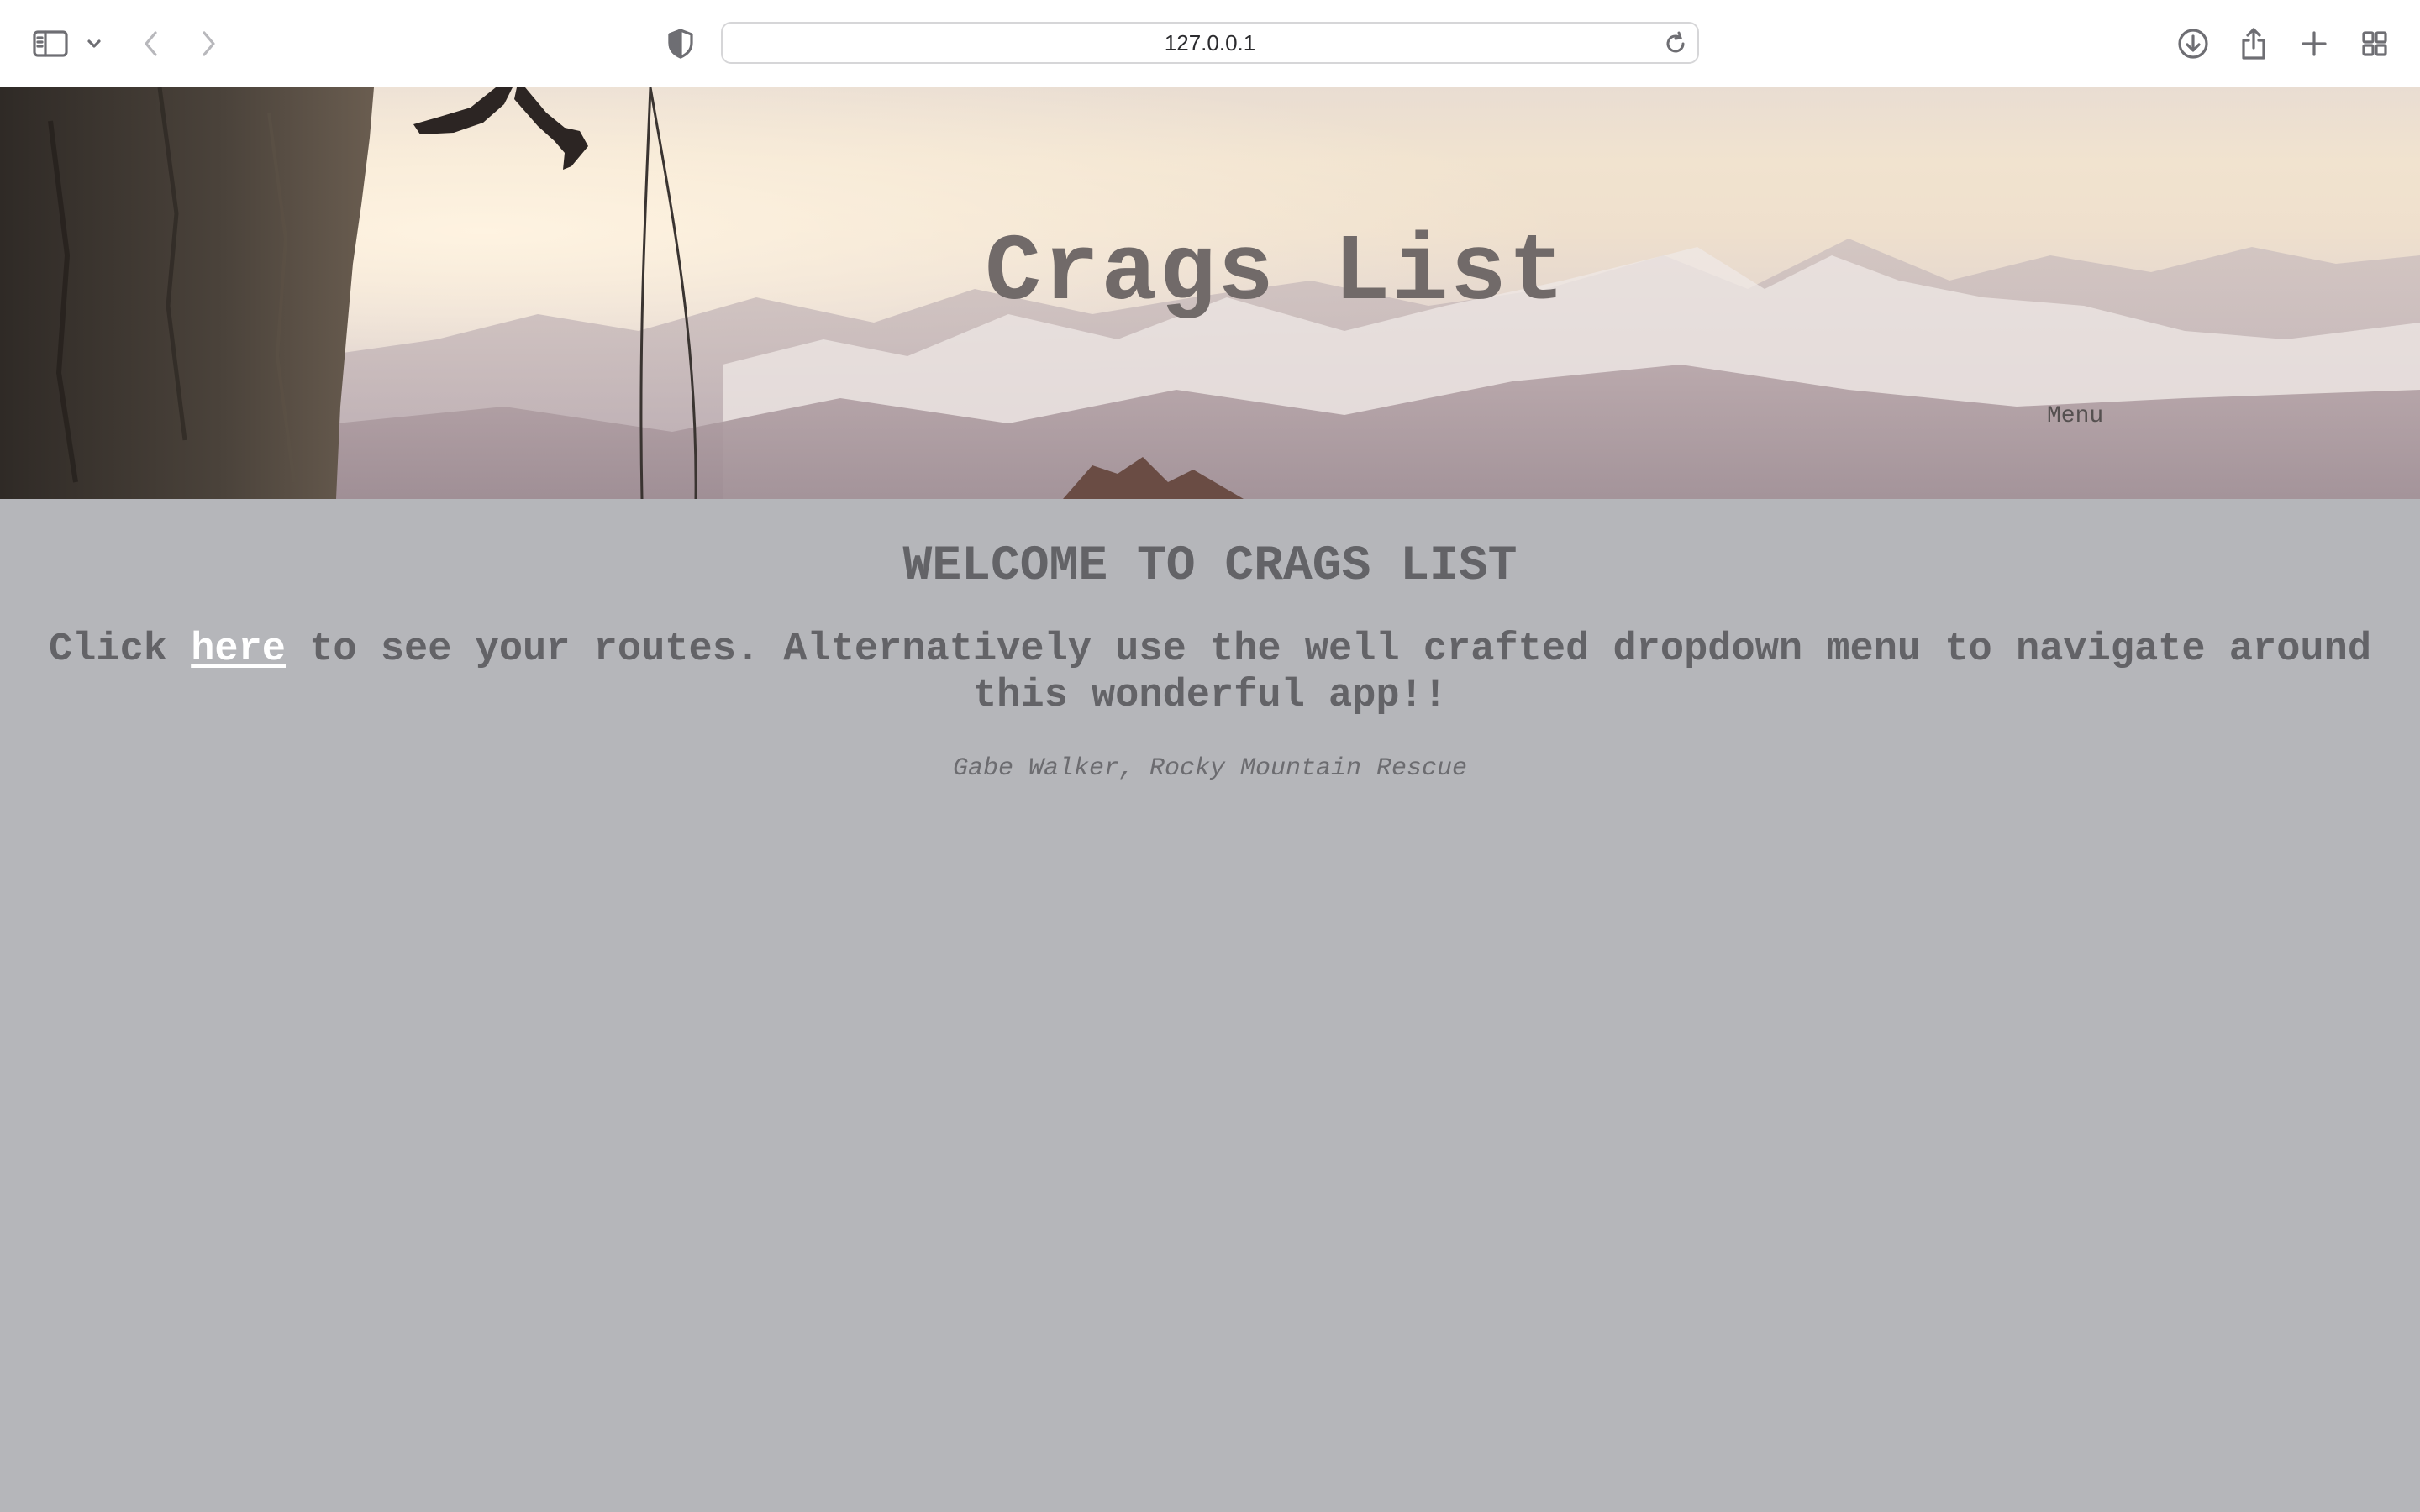 Image resolution: width=2420 pixels, height=1512 pixels. Describe the element at coordinates (2075, 416) in the screenshot. I see `menu-dropdown-toggle: Menu` at that location.